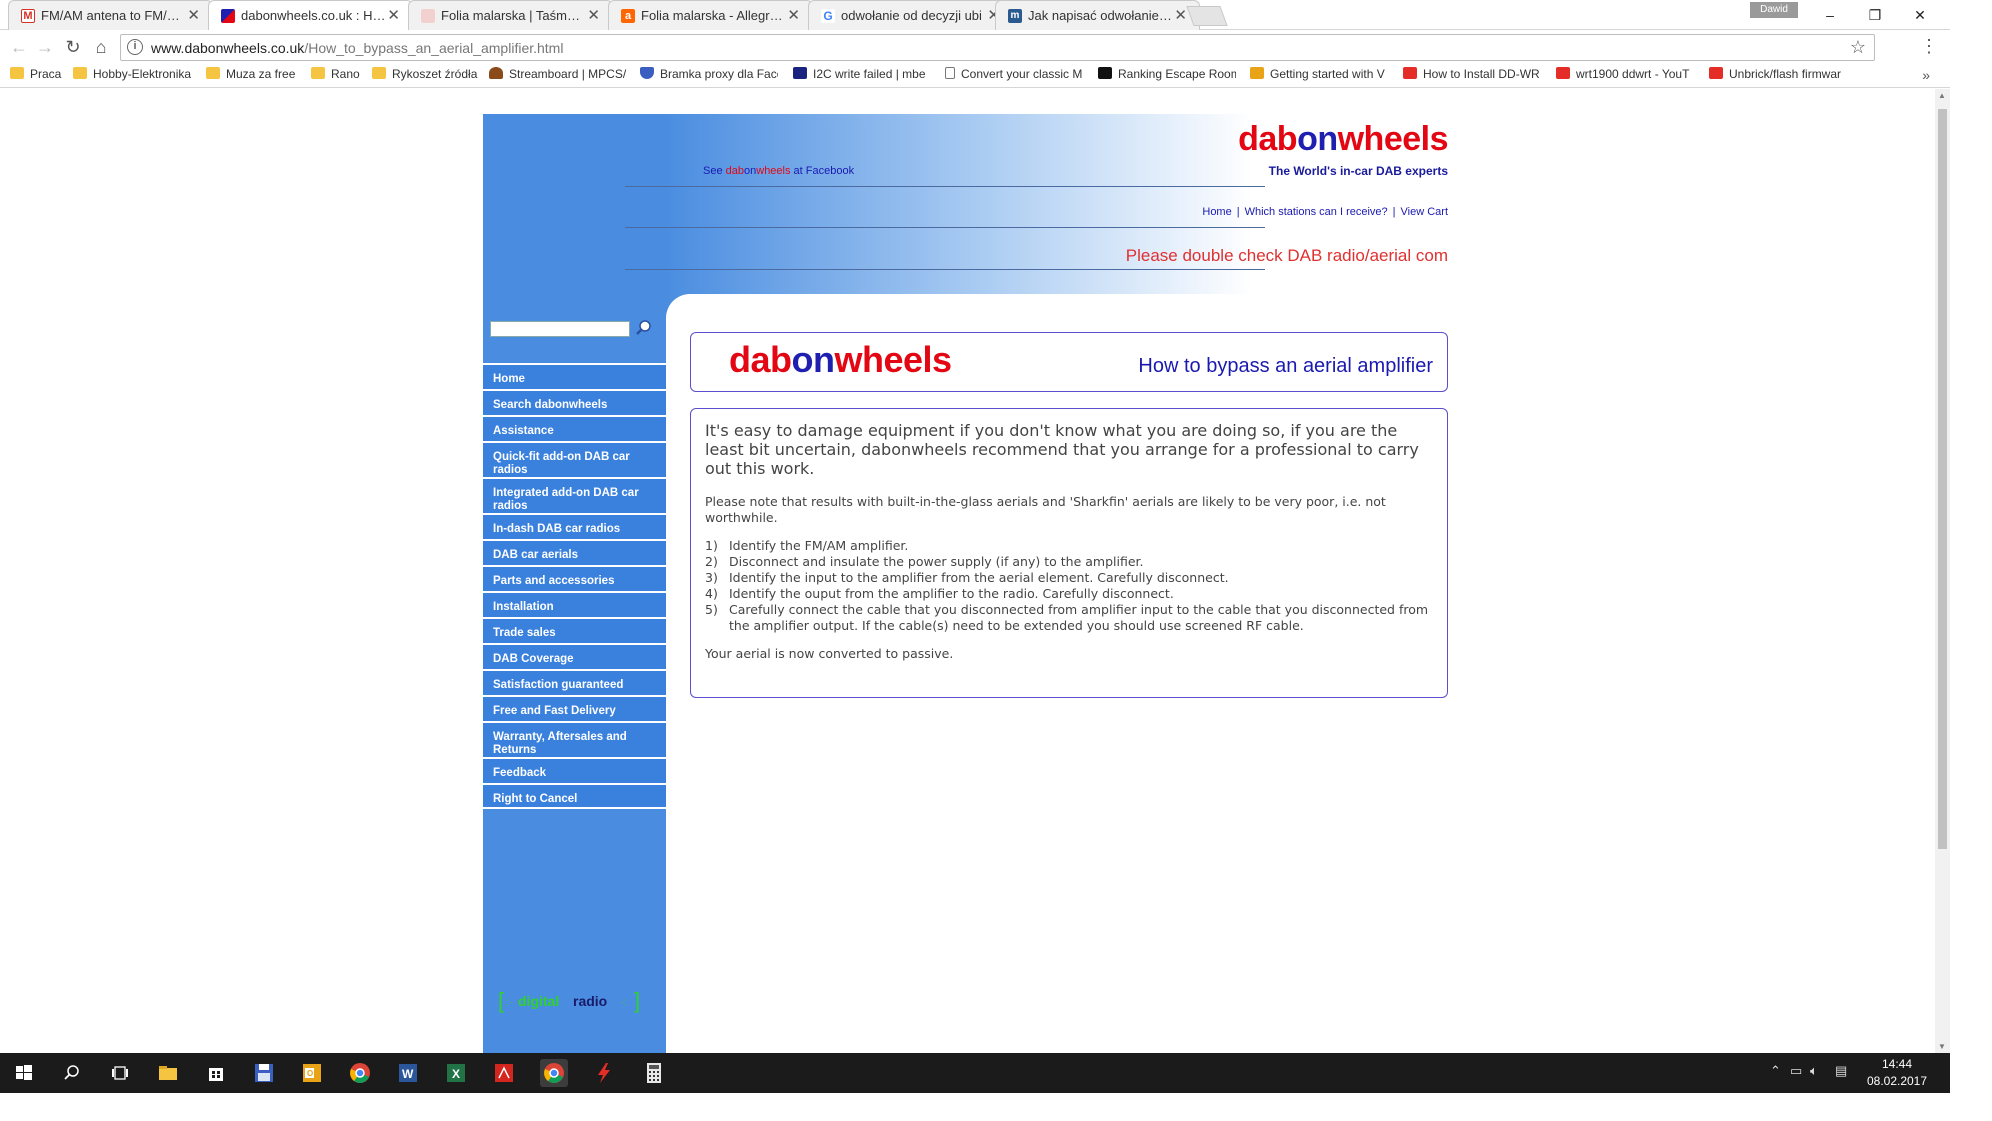 The width and height of the screenshot is (1992, 1121). Describe the element at coordinates (45, 47) in the screenshot. I see `forward-arrow-icon: →` at that location.